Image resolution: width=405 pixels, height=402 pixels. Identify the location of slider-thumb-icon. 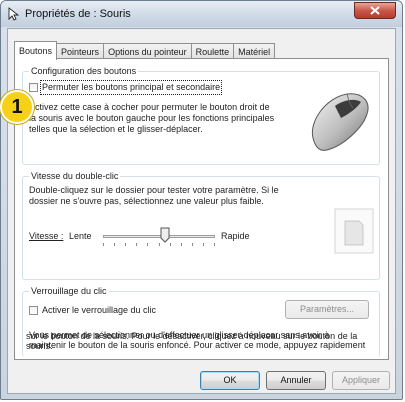
(165, 235).